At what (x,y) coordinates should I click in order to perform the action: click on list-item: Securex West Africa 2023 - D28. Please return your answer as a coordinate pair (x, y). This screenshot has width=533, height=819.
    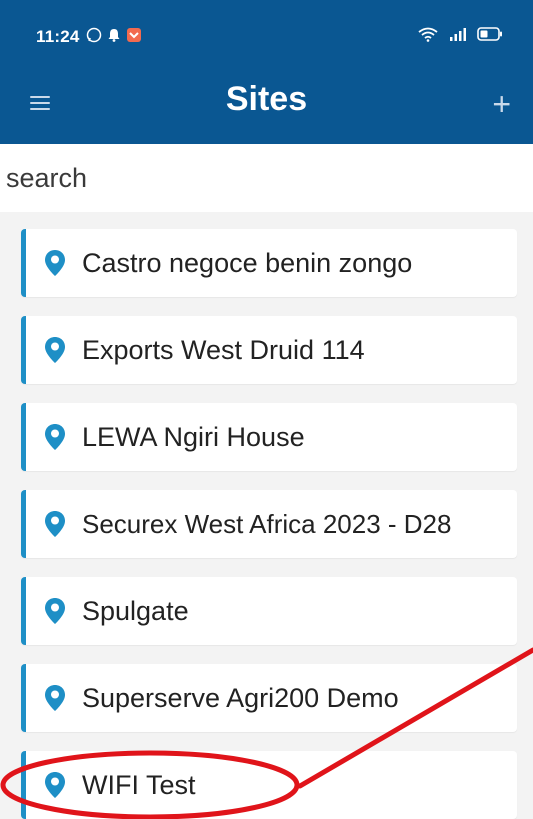
    Looking at the image, I should click on (269, 524).